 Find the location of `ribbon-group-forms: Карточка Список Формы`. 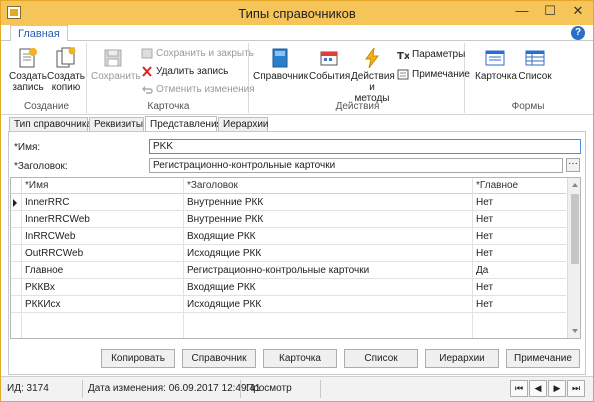

ribbon-group-forms: Карточка Список Формы is located at coordinates (528, 78).